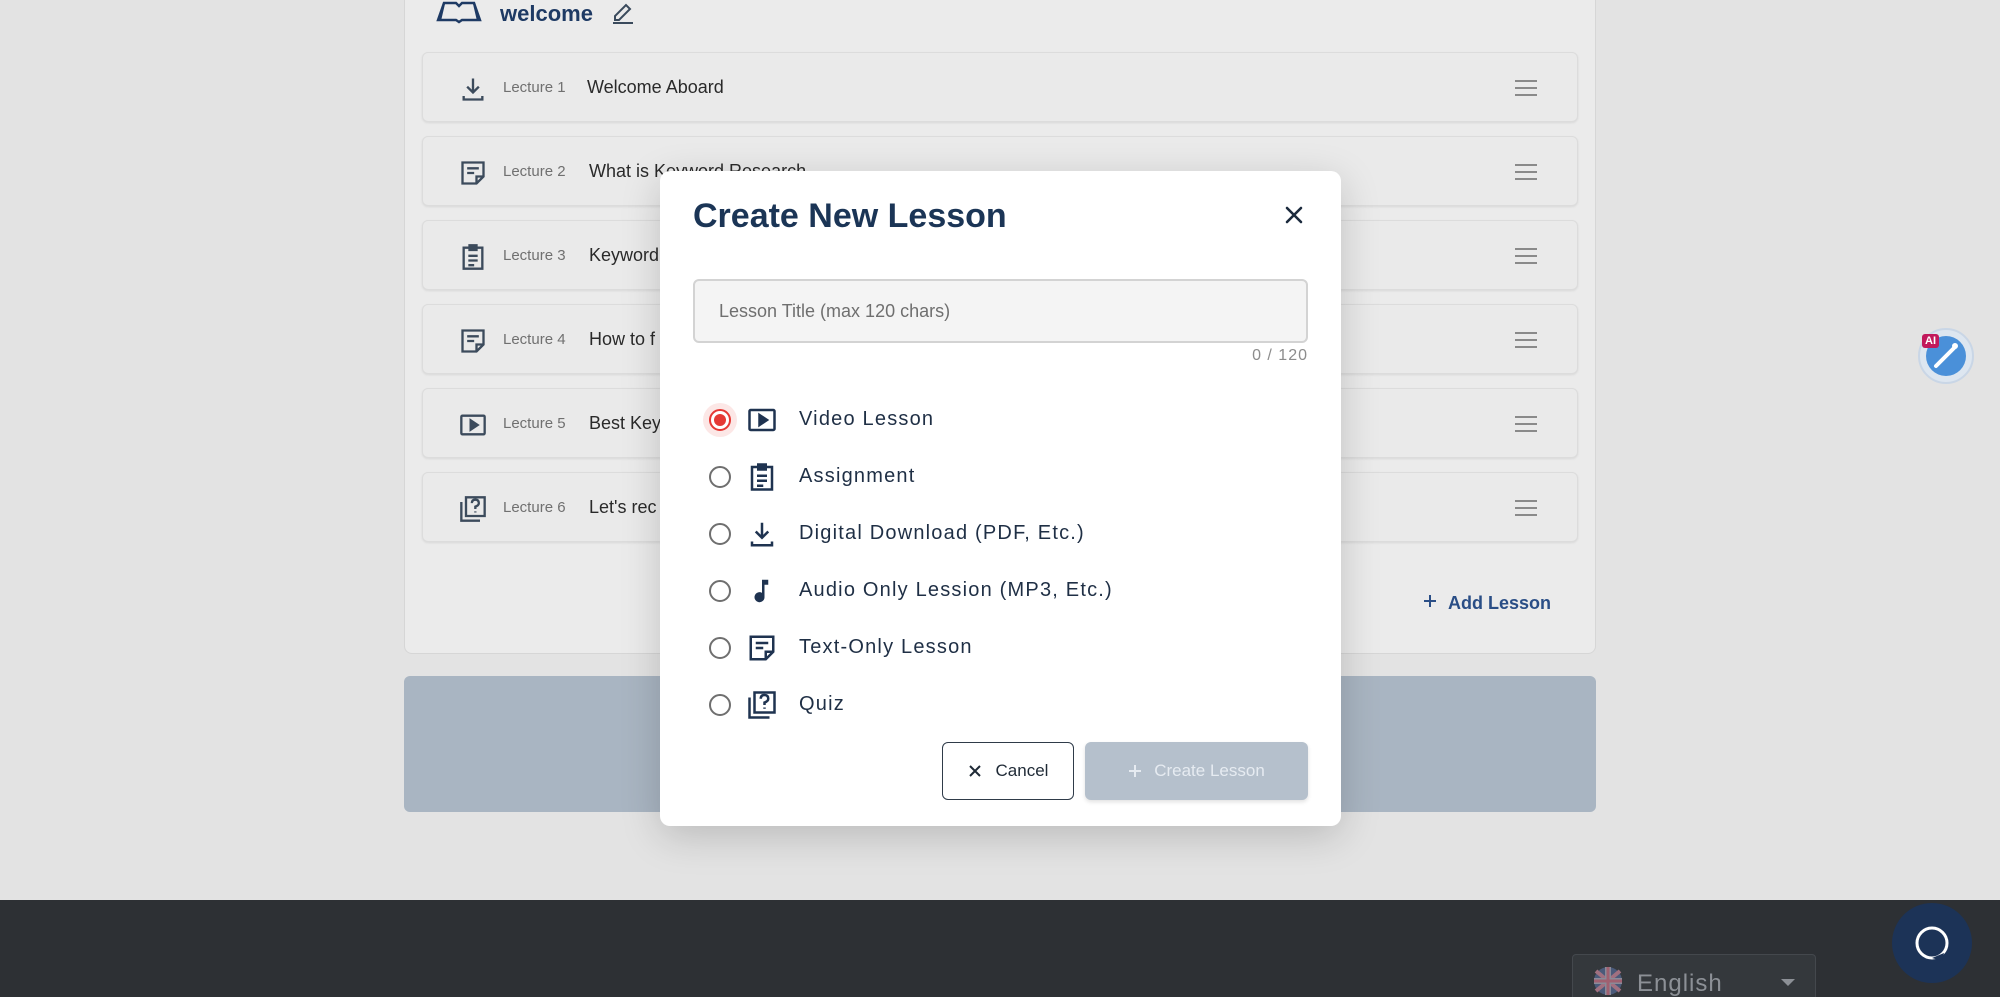 The image size is (2000, 997). What do you see at coordinates (942, 533) in the screenshot?
I see `lesson-type-label: Digital Download (PDF, Etc.)` at bounding box center [942, 533].